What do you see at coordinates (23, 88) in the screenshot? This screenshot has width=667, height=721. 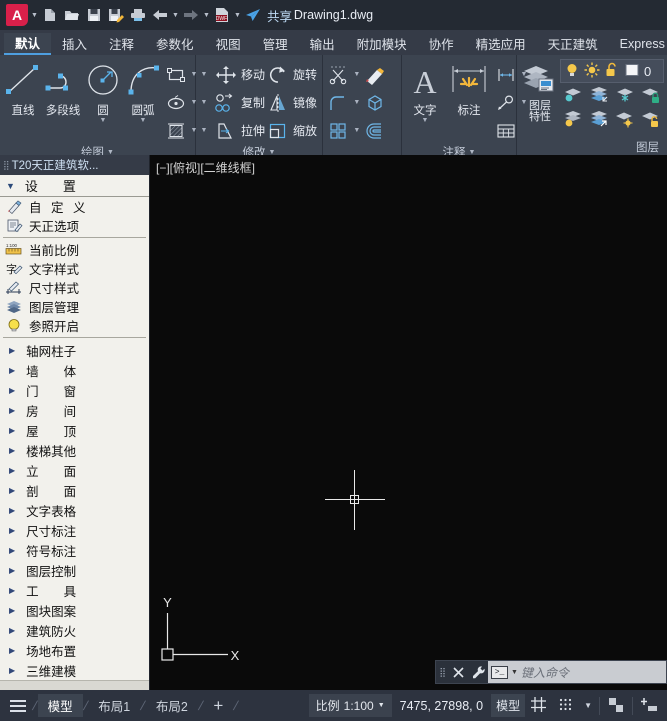 I see `draw-line-button: 直线` at bounding box center [23, 88].